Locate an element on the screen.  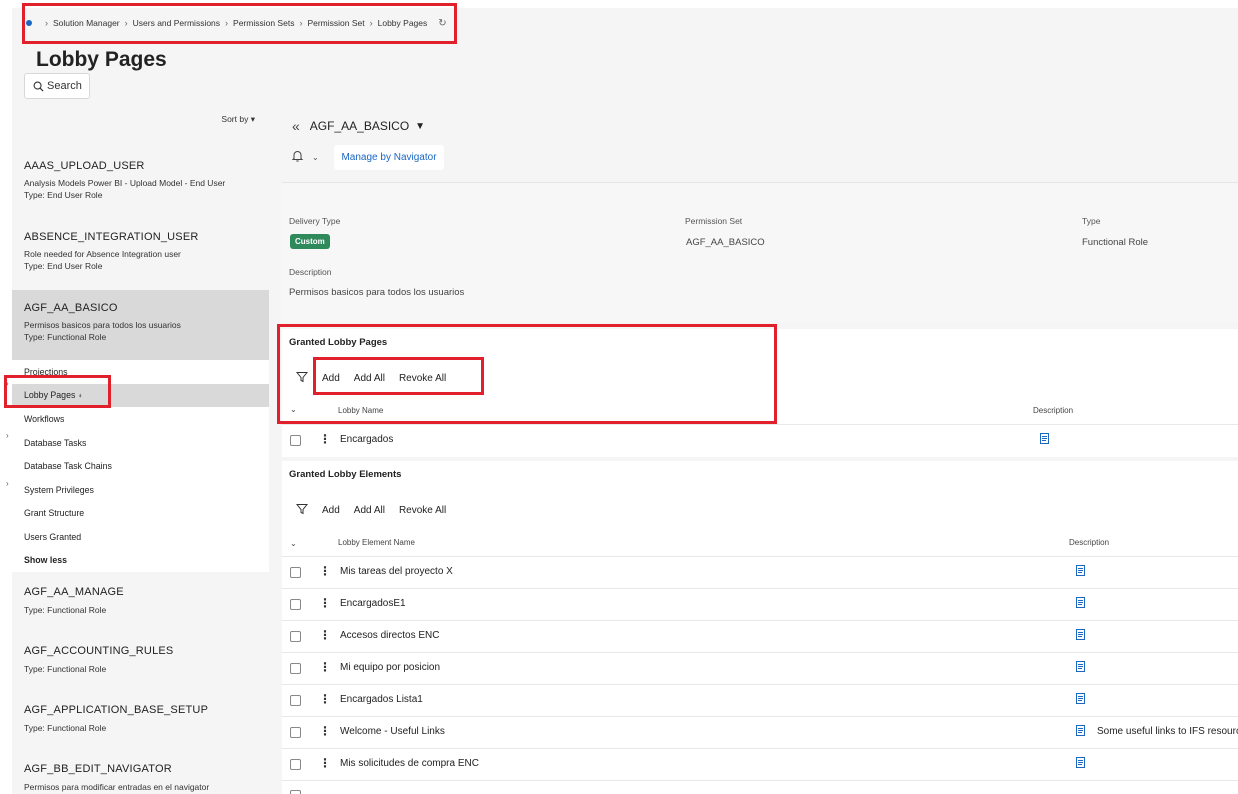
caret-down-icon: ▾ is located at coordinates (252, 119).